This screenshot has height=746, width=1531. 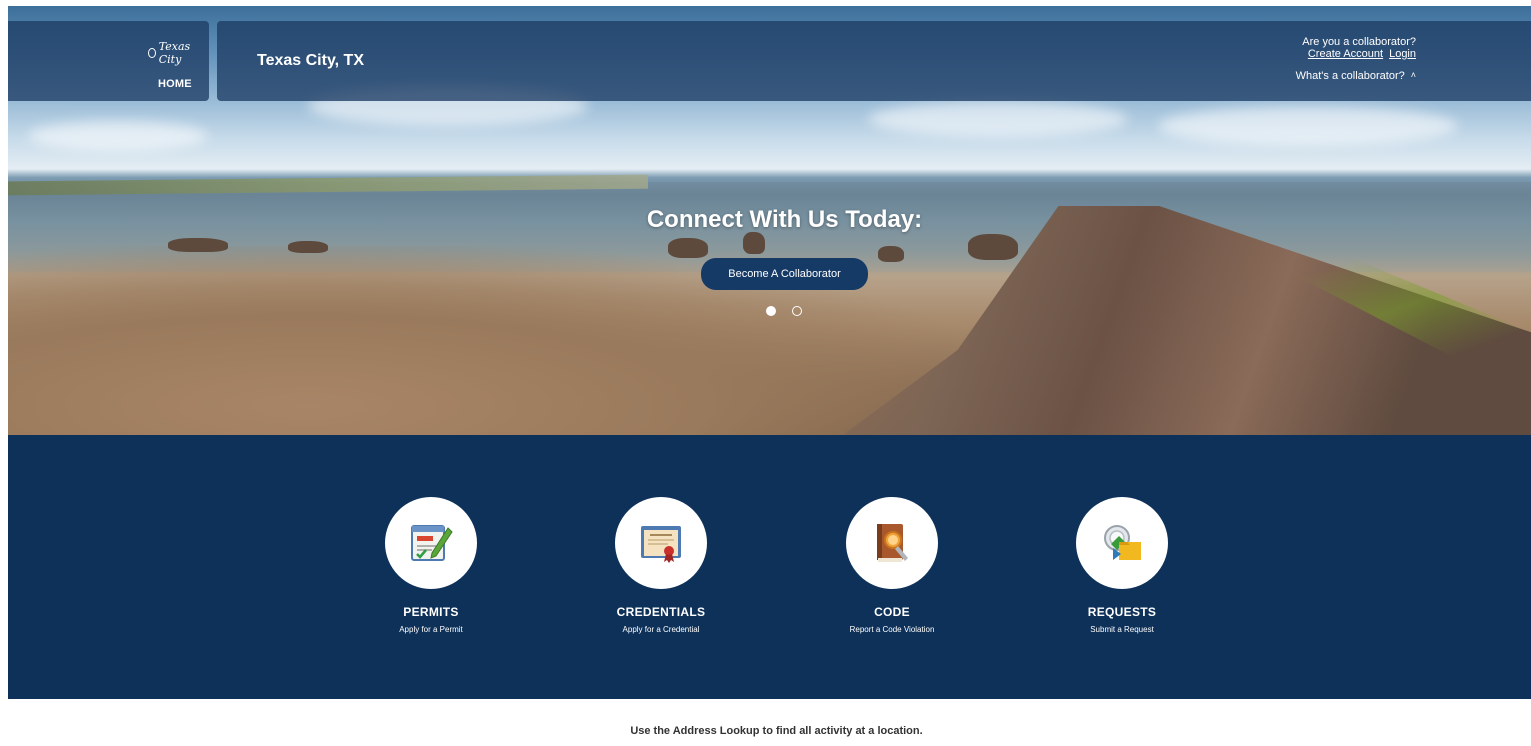 I want to click on service-name: PERMITS, so click(x=431, y=612).